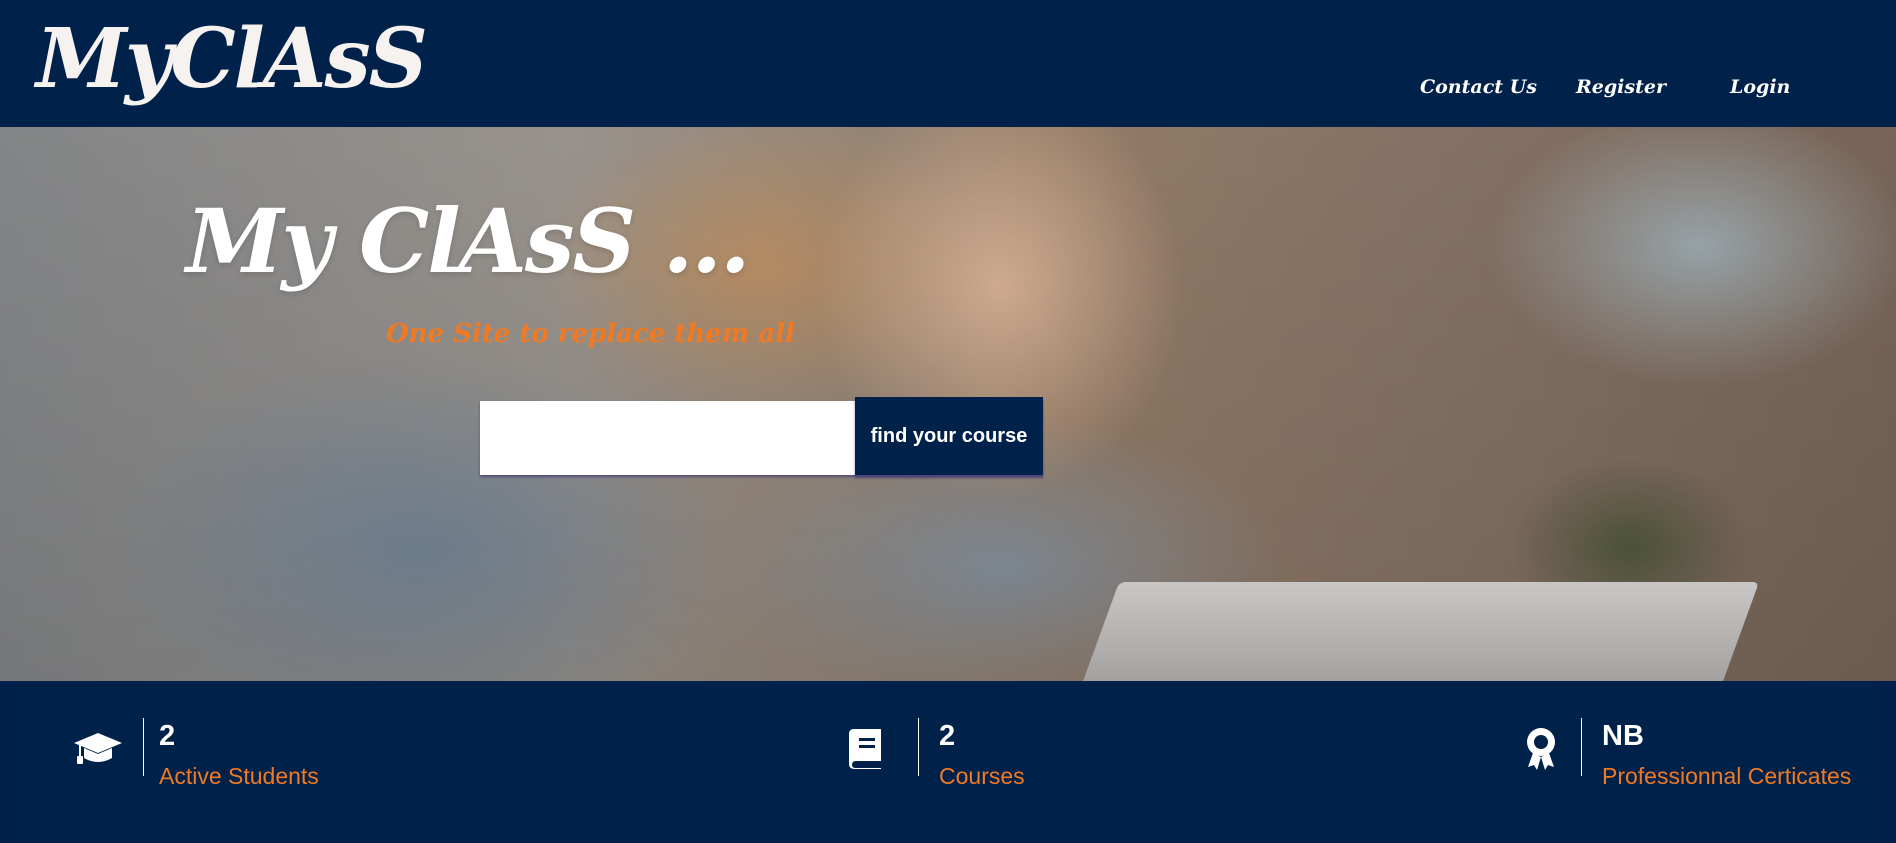 This screenshot has width=1896, height=843. What do you see at coordinates (239, 776) in the screenshot?
I see `stat-label: Active Students` at bounding box center [239, 776].